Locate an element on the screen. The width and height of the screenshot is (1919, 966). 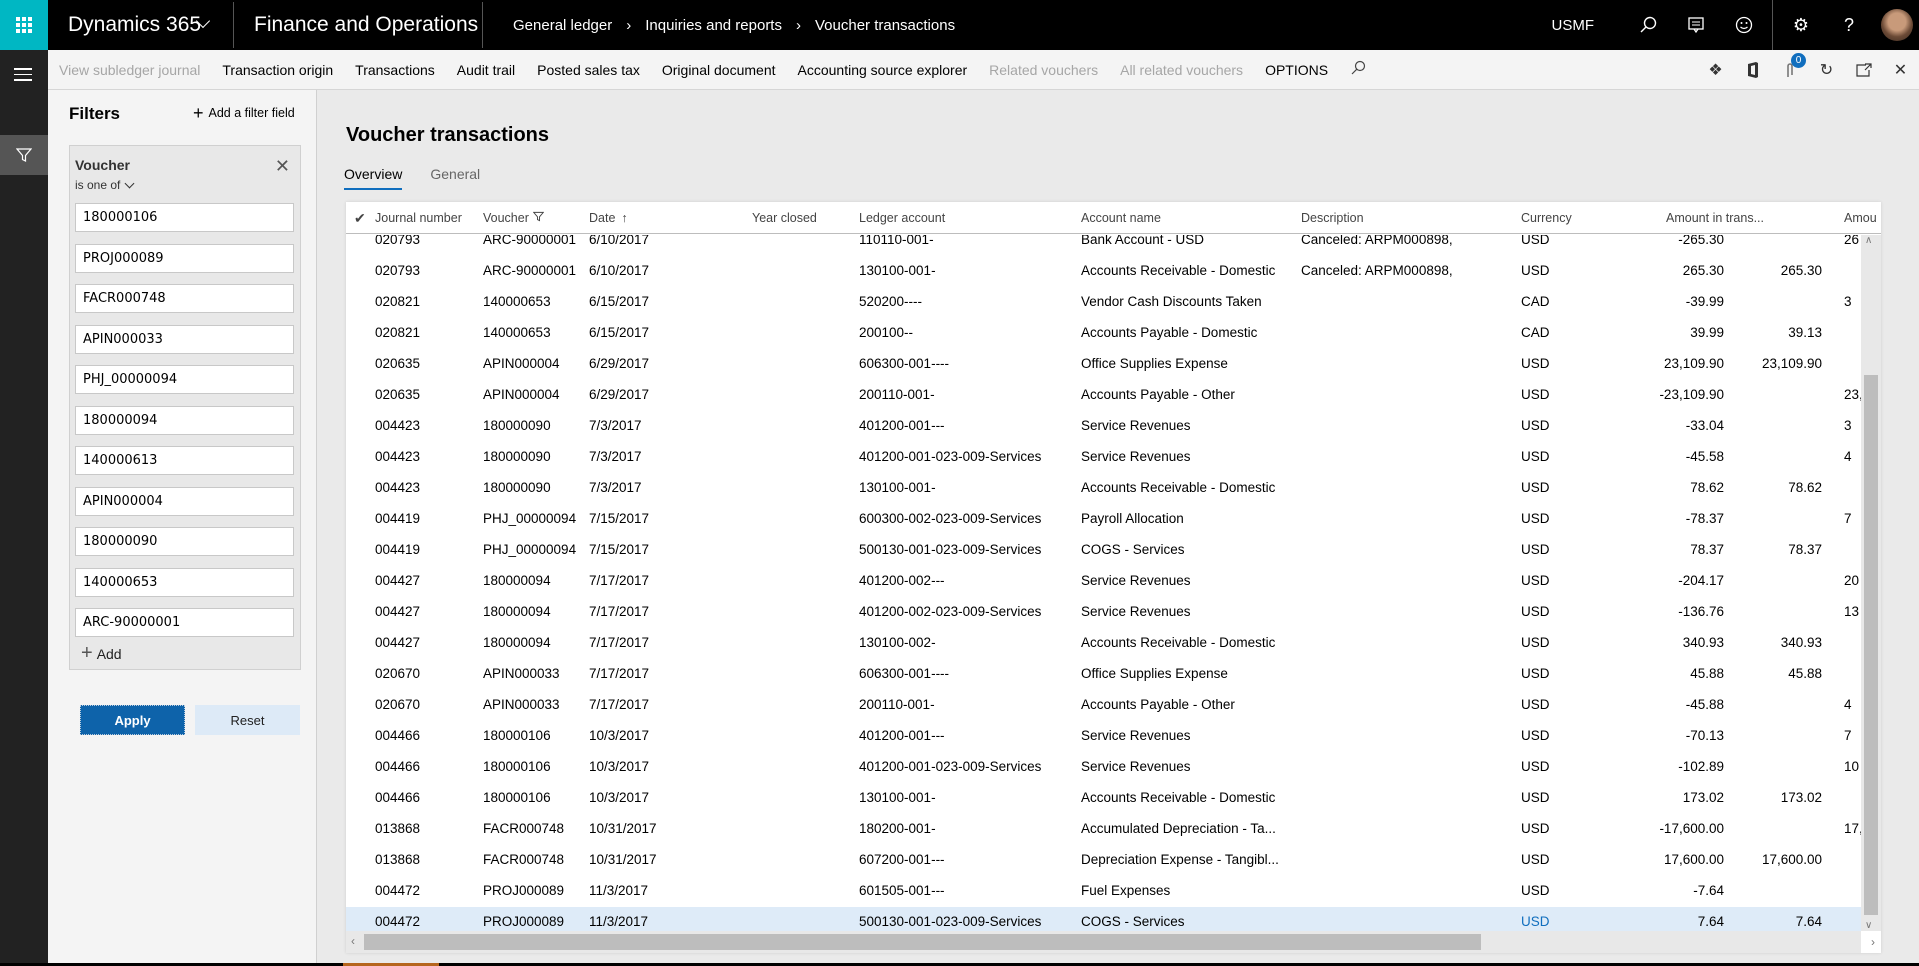
column-header-ledger-account: Ledger account is located at coordinates (902, 218).